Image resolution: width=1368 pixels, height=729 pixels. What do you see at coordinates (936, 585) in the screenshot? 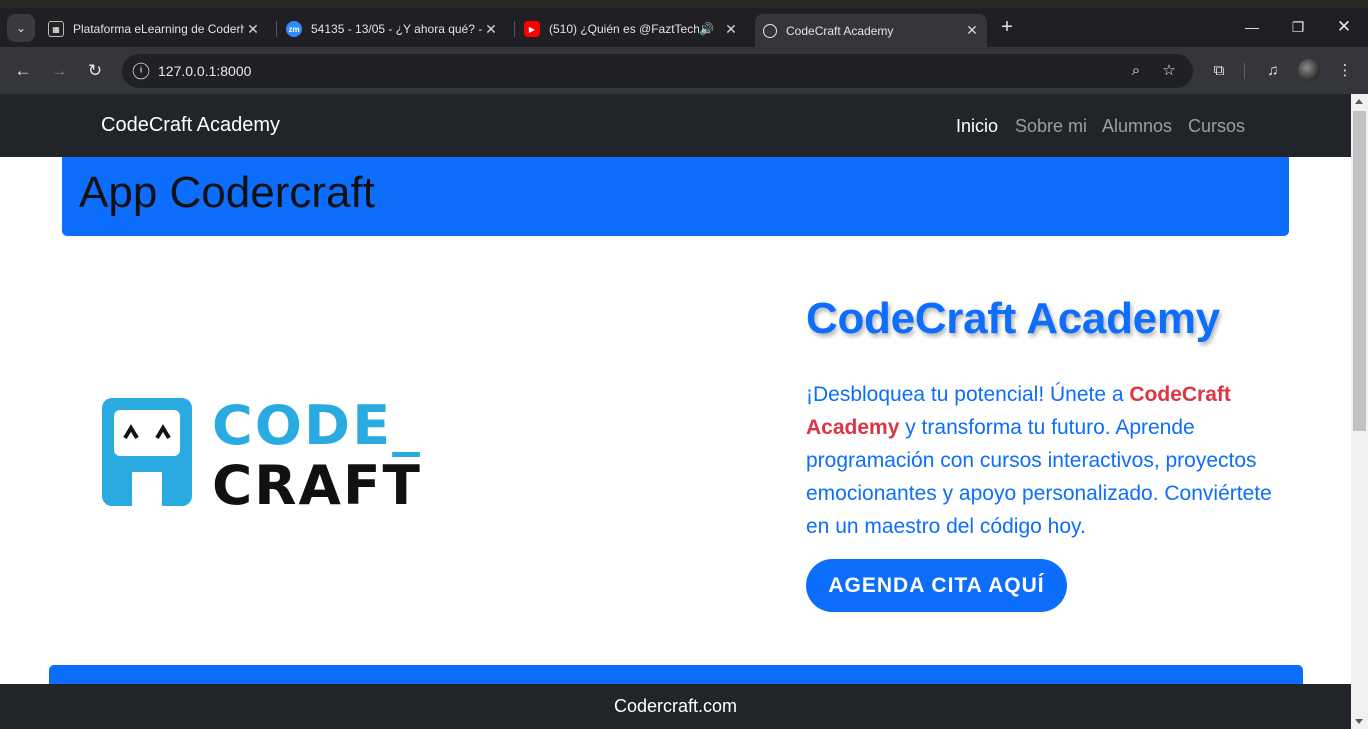
I see `schedule-appointment-button: AGENDA CITA AQUÍ` at bounding box center [936, 585].